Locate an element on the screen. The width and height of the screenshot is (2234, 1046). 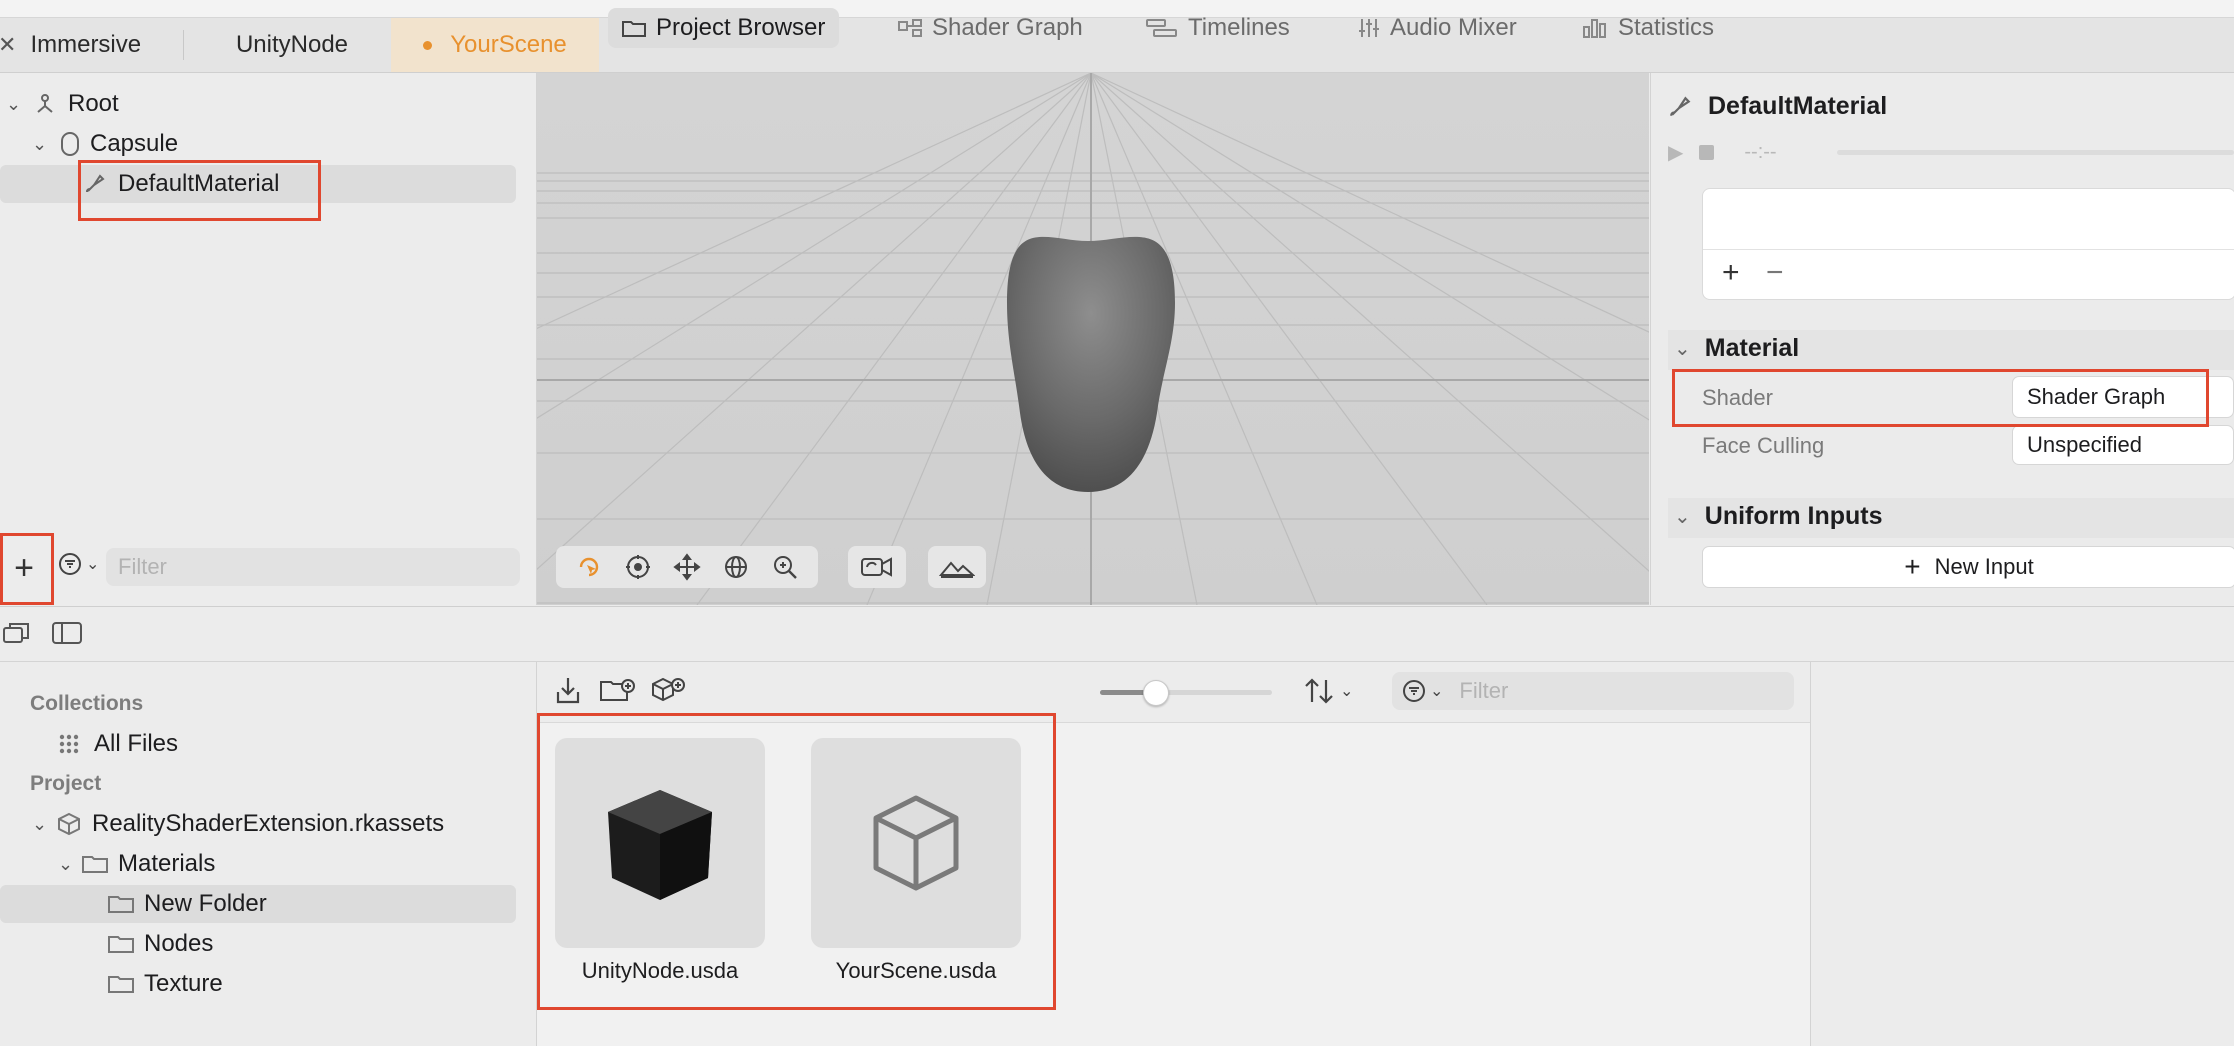
tab-label: YourScene is located at coordinates (508, 44).